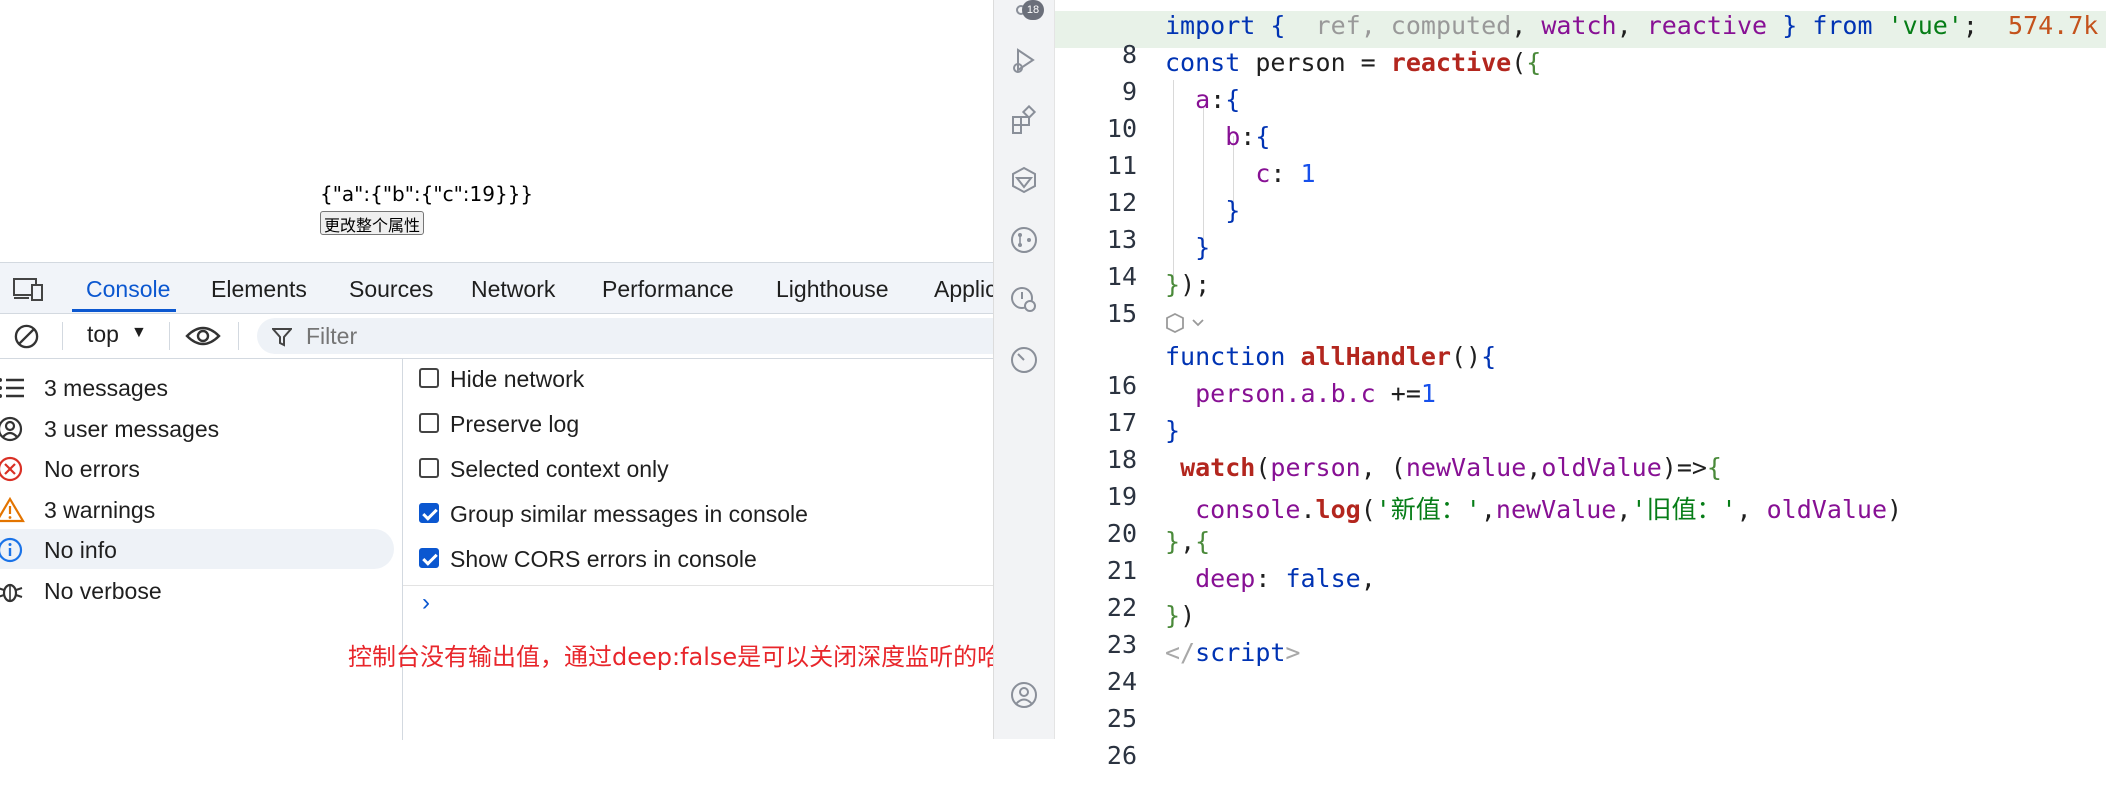  I want to click on tab-sources: Sources, so click(391, 289).